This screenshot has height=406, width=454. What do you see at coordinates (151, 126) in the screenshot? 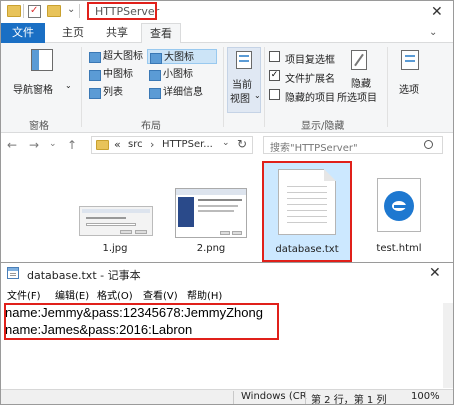
I see `group-label-layout: 布局` at bounding box center [151, 126].